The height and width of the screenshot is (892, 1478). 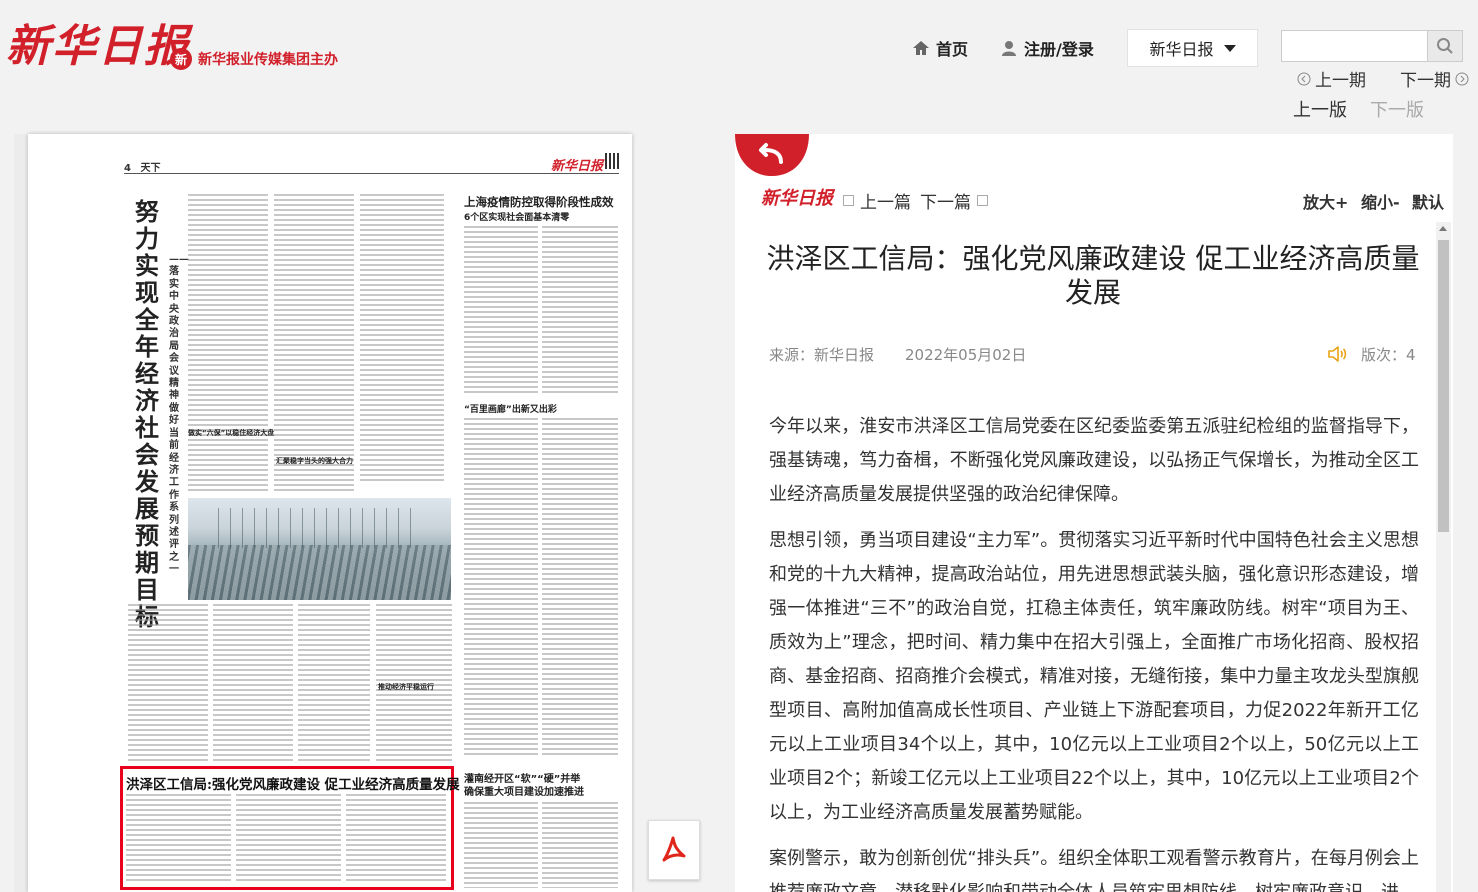 What do you see at coordinates (1388, 355) in the screenshot?
I see `article-edition: 版次：4` at bounding box center [1388, 355].